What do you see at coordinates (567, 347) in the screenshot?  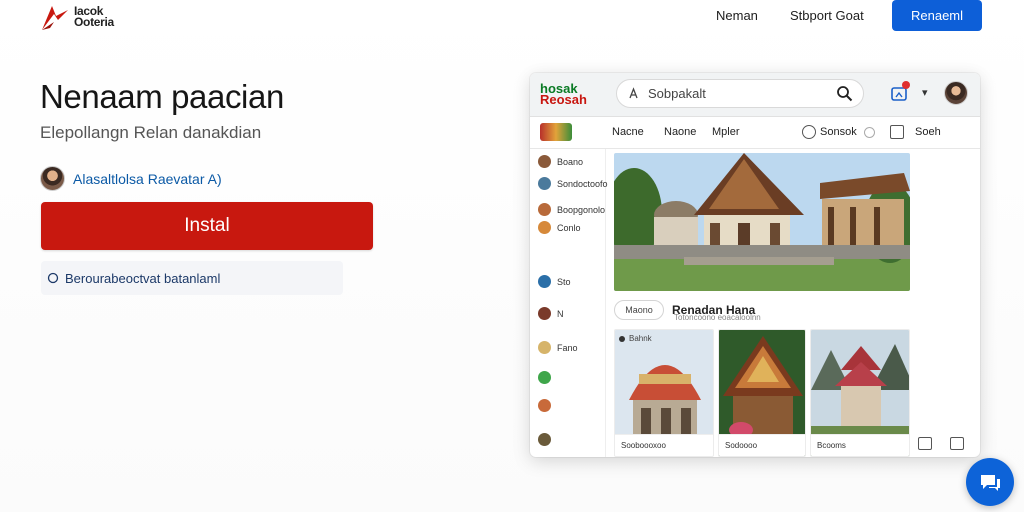 I see `sidebar-item-label: Fano` at bounding box center [567, 347].